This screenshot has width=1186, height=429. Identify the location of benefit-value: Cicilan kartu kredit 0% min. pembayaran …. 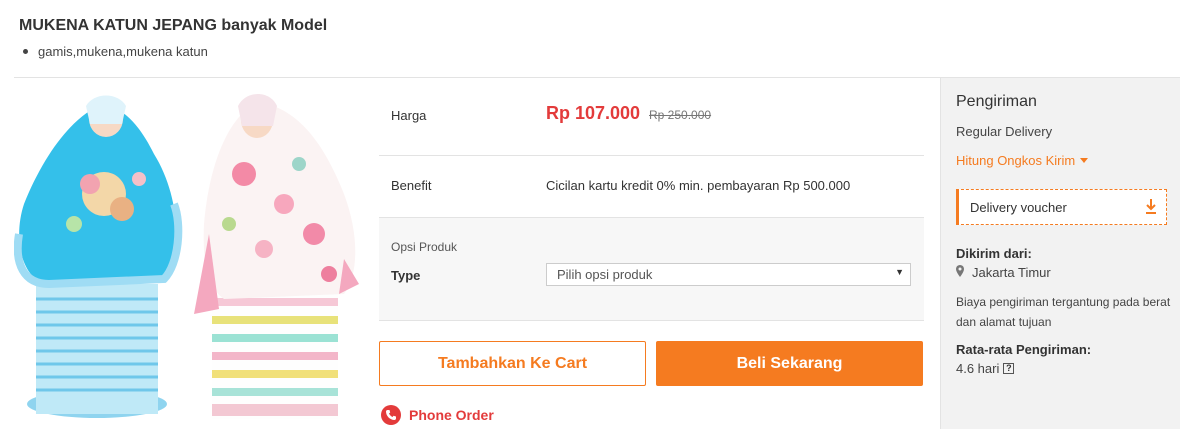
(698, 185).